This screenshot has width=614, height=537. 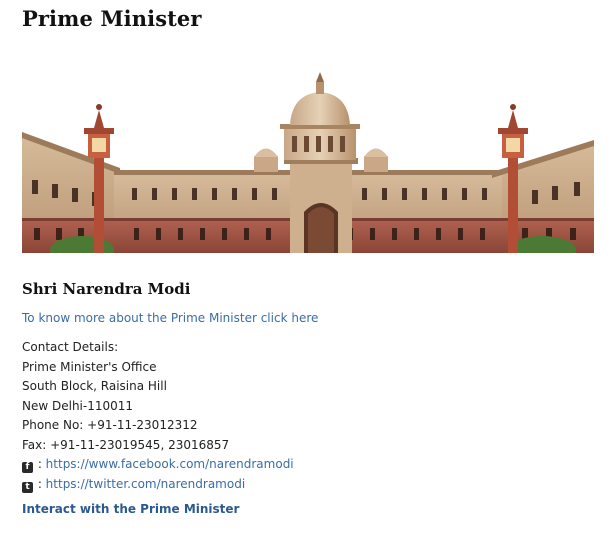 I want to click on contact-office: Prime Minister's Office, so click(x=89, y=366).